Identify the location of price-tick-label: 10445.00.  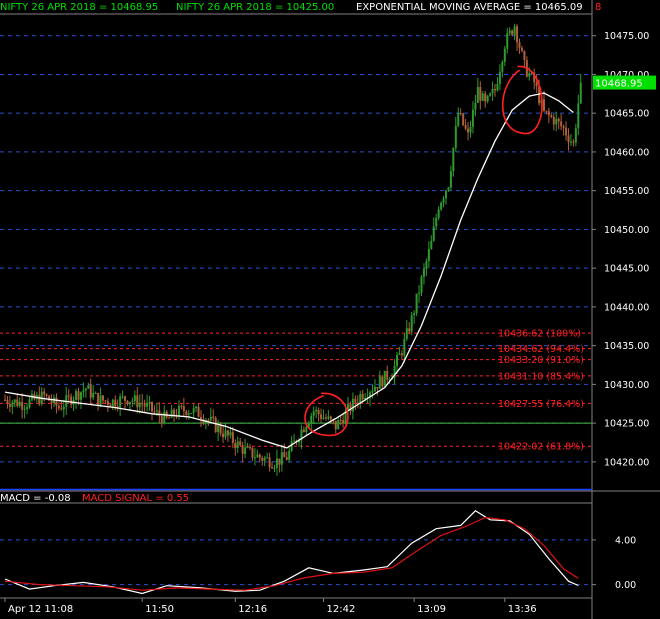
(626, 269).